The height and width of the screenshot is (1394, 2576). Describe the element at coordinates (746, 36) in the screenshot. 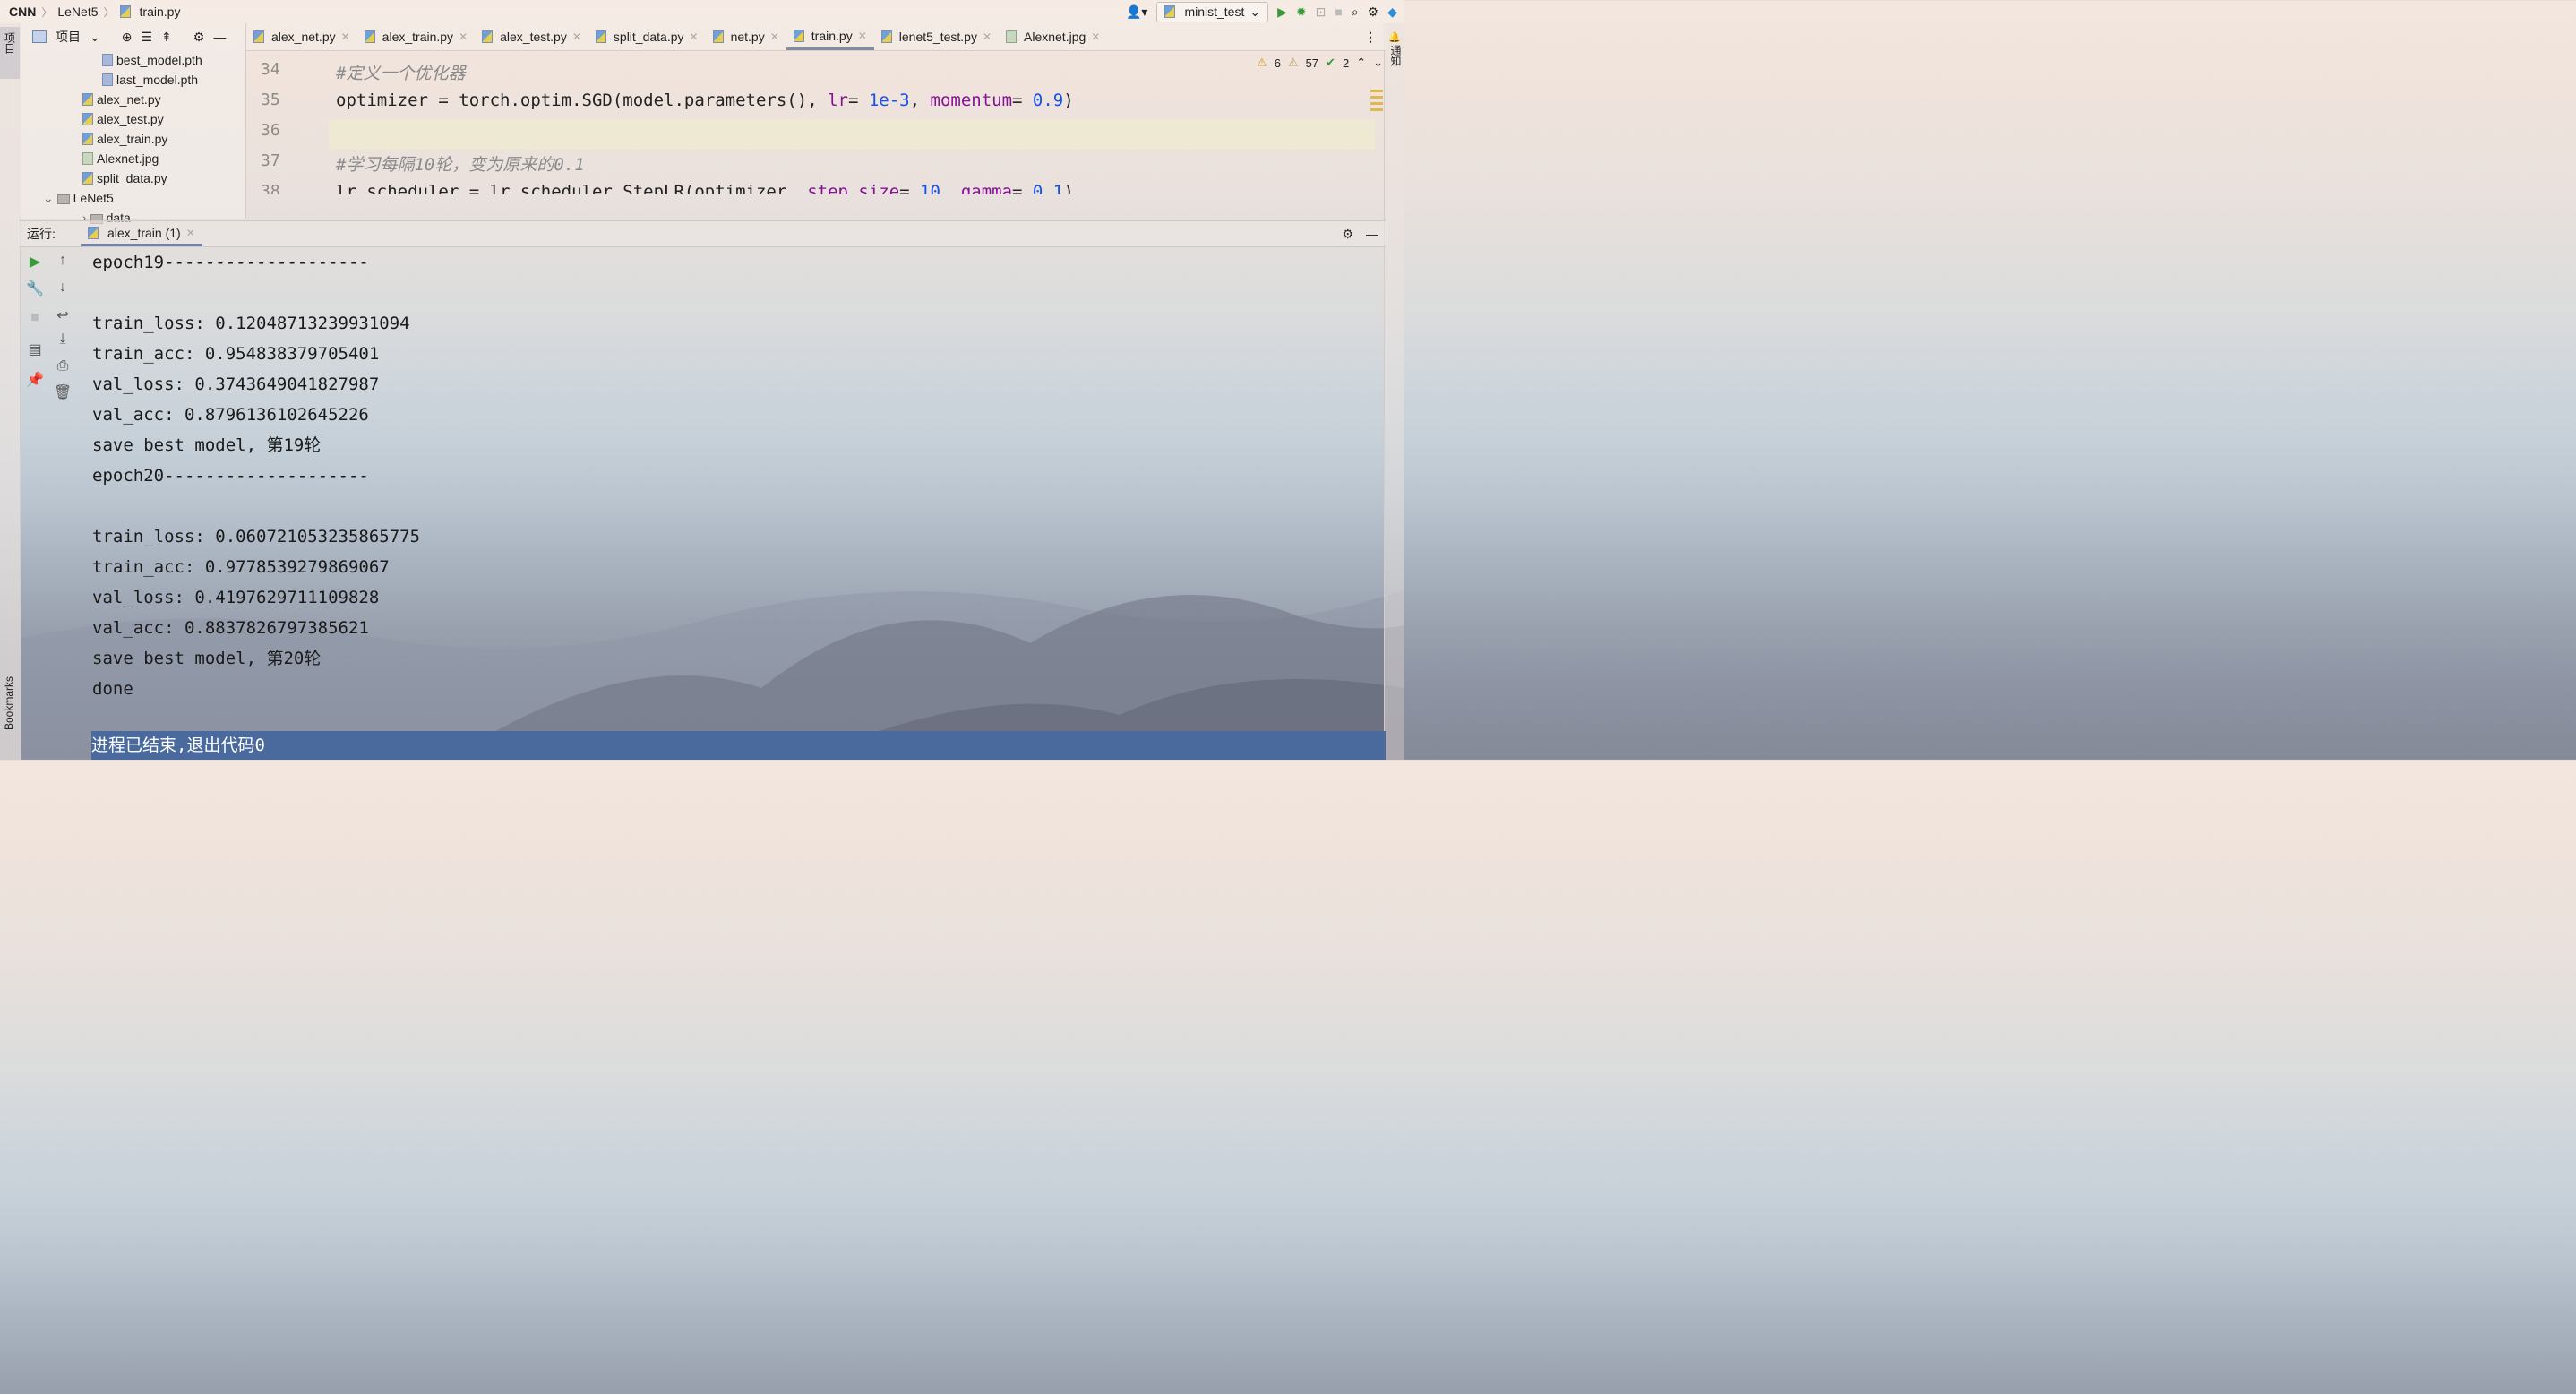

I see `editor-tab: net.py ✕` at that location.